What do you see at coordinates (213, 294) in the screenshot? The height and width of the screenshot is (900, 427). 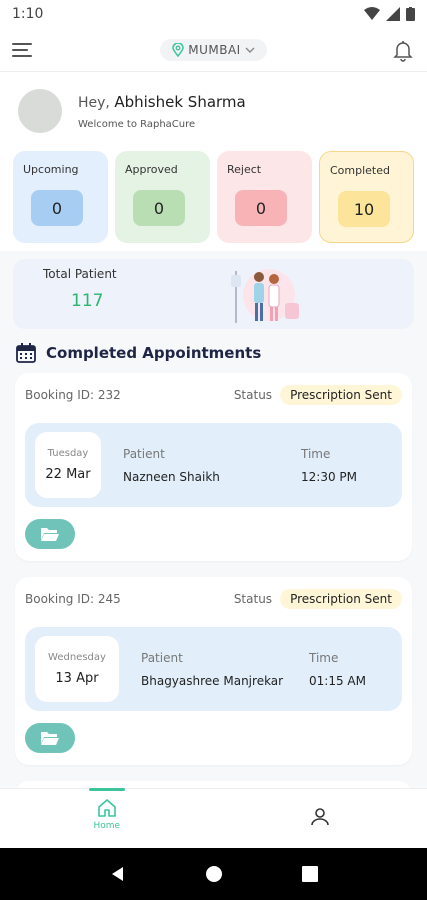 I see `total-patient-card: Total Patient 117` at bounding box center [213, 294].